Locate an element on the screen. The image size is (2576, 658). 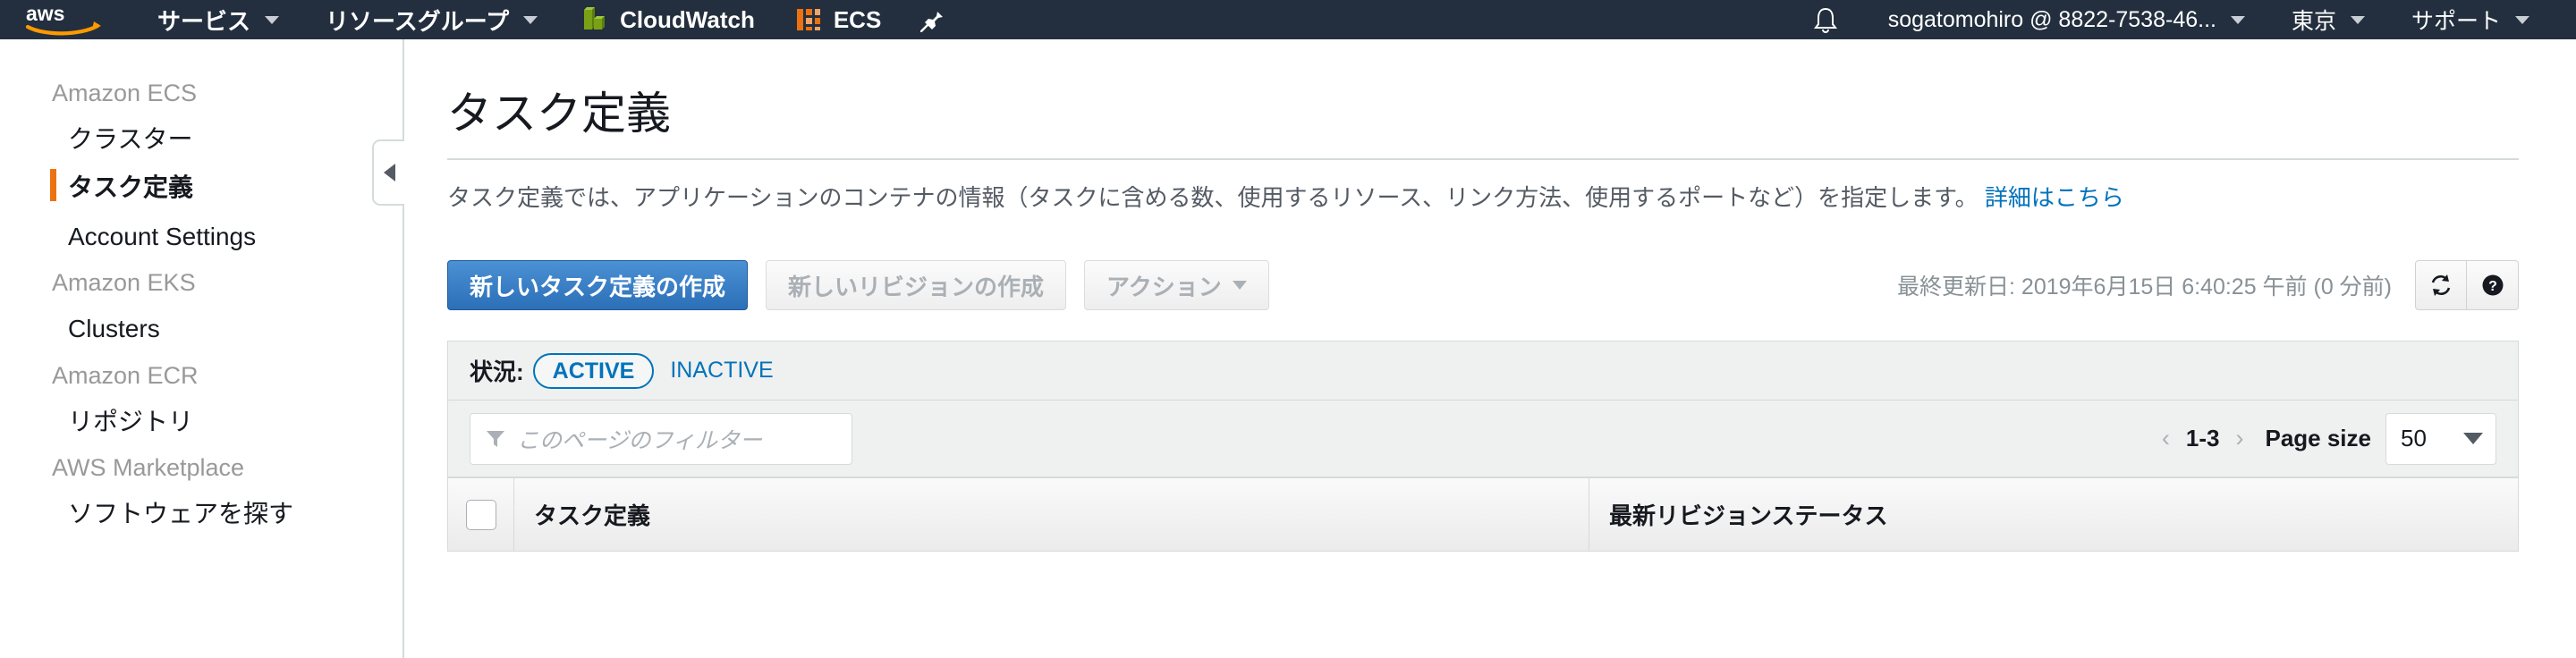
create-revision-button: 新しいリビジョンの作成 is located at coordinates (916, 285).